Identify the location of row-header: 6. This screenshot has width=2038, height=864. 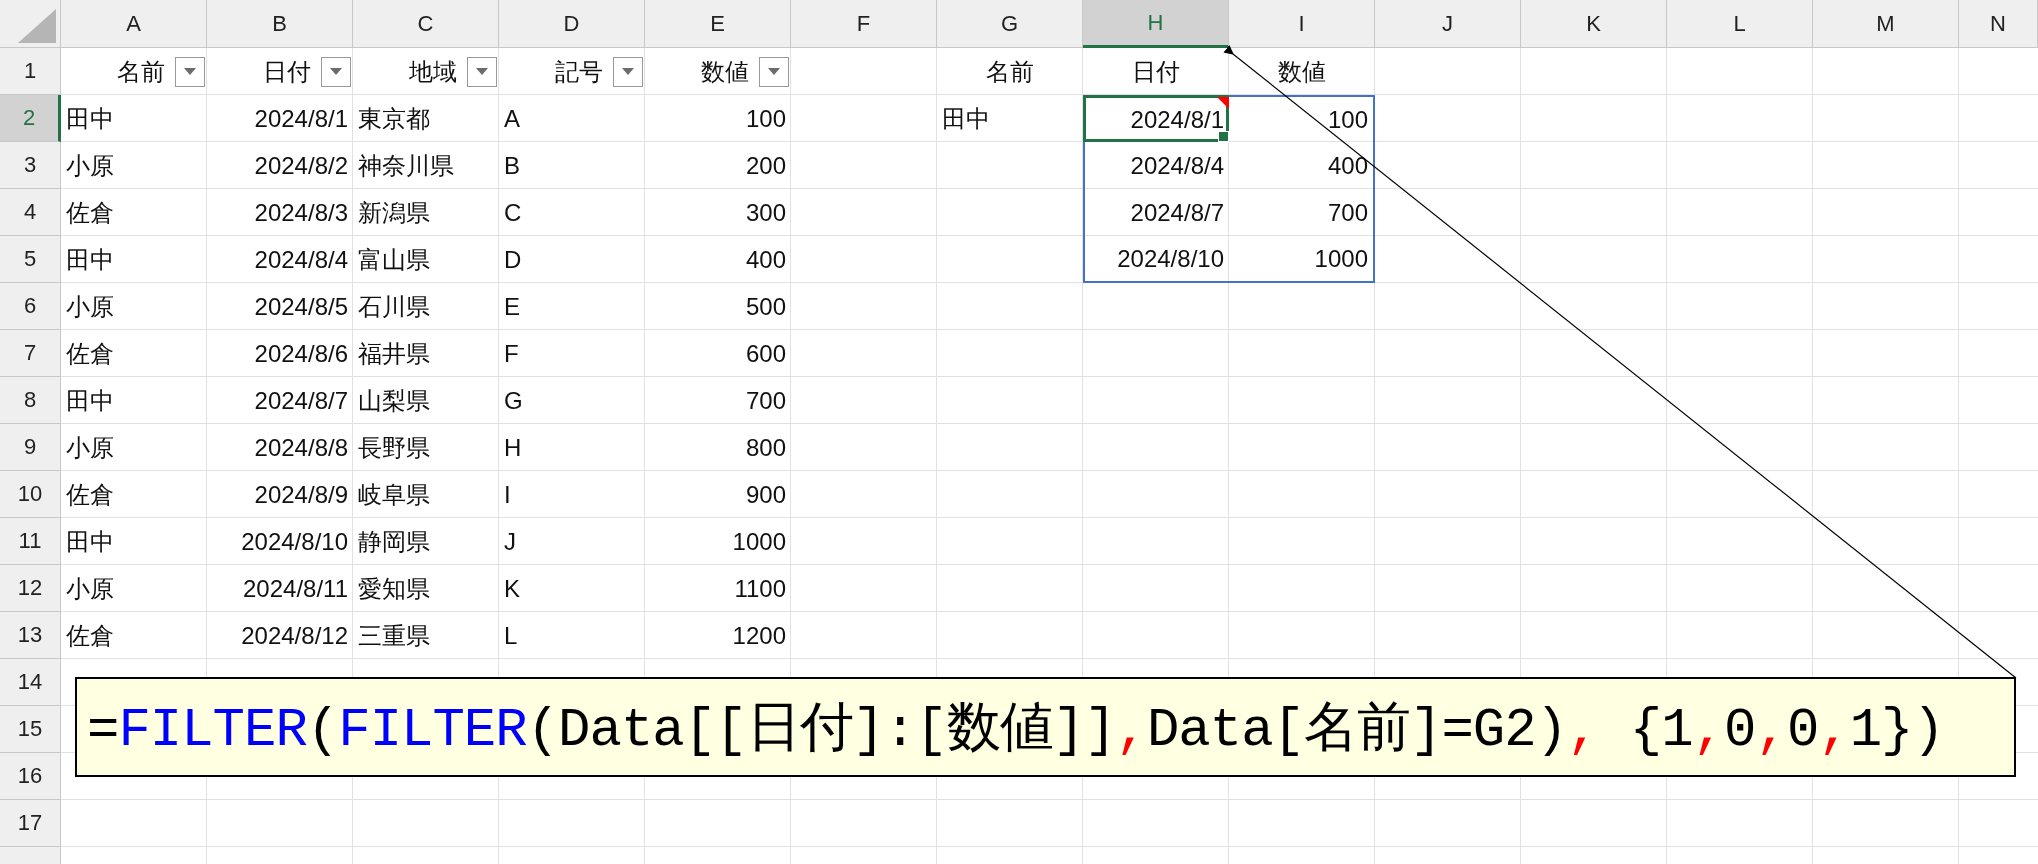
(30, 306).